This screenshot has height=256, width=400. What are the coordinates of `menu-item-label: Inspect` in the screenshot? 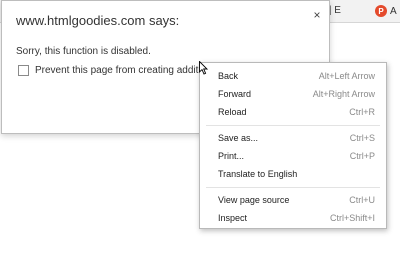 It's located at (233, 218).